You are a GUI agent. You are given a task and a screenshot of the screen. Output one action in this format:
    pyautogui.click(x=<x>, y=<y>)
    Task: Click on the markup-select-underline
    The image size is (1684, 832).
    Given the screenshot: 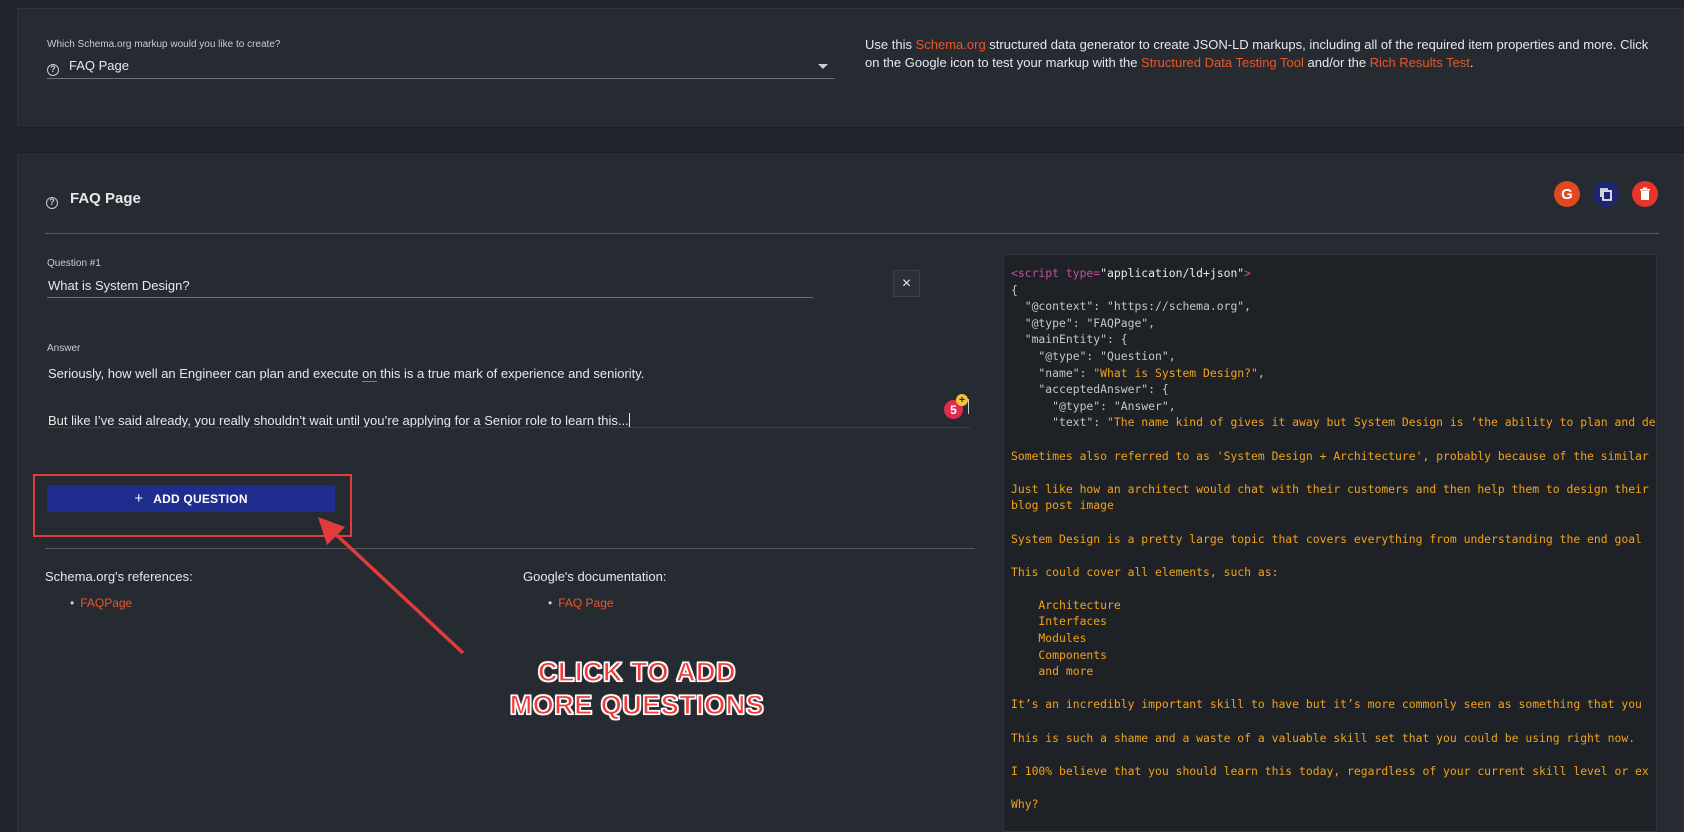 What is the action you would take?
    pyautogui.click(x=441, y=78)
    